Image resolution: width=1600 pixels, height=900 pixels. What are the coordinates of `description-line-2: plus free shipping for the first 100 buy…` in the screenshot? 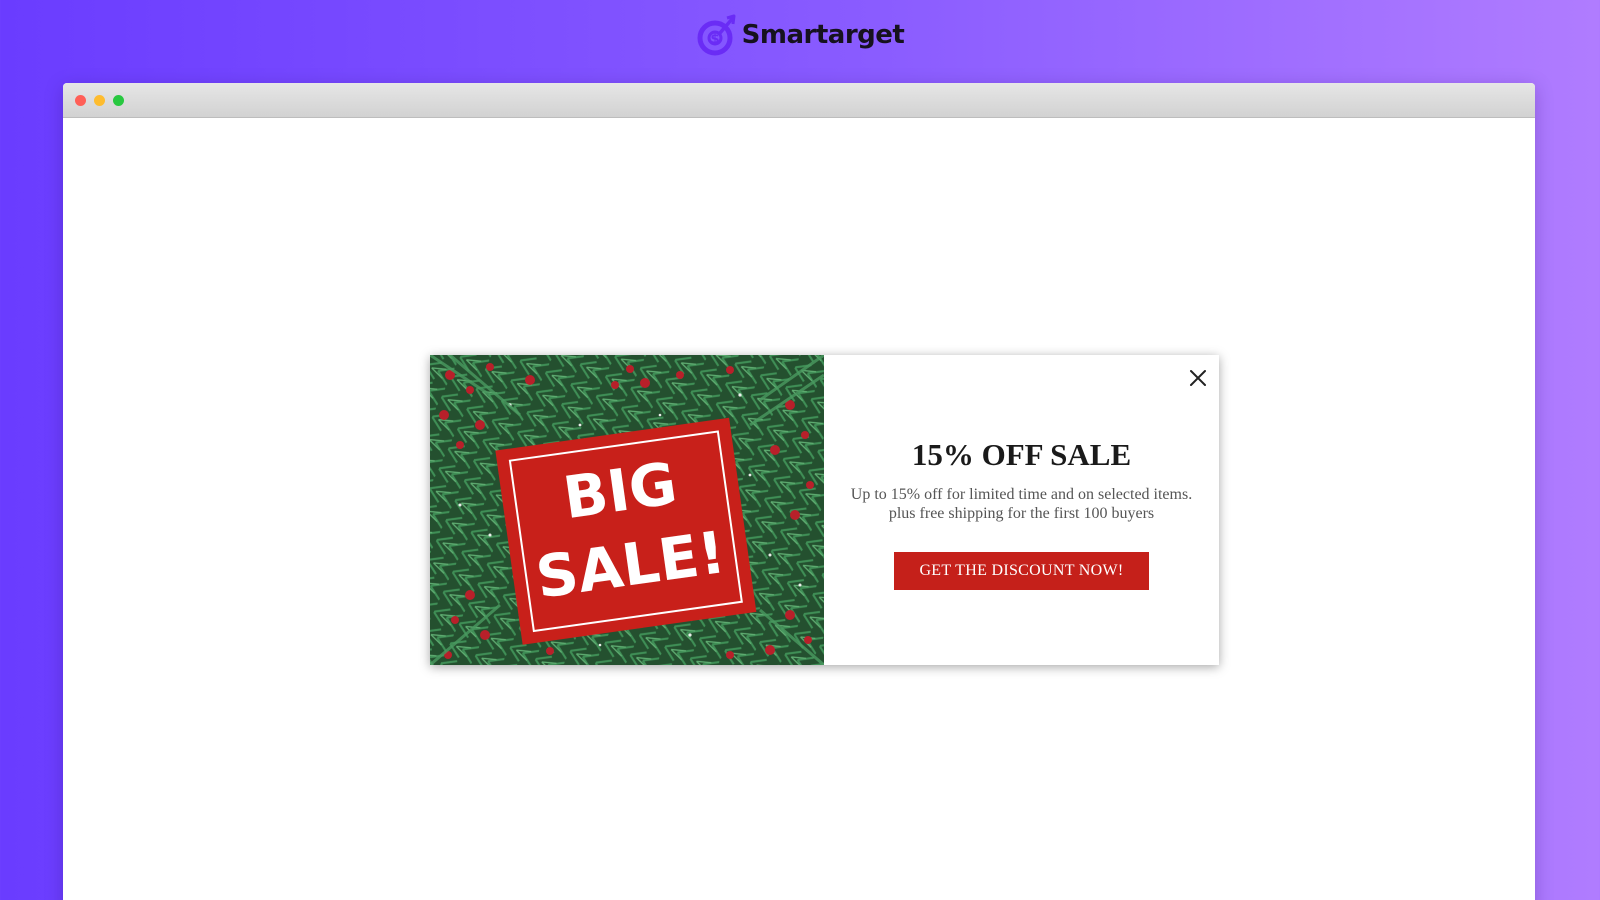 It's located at (1021, 513).